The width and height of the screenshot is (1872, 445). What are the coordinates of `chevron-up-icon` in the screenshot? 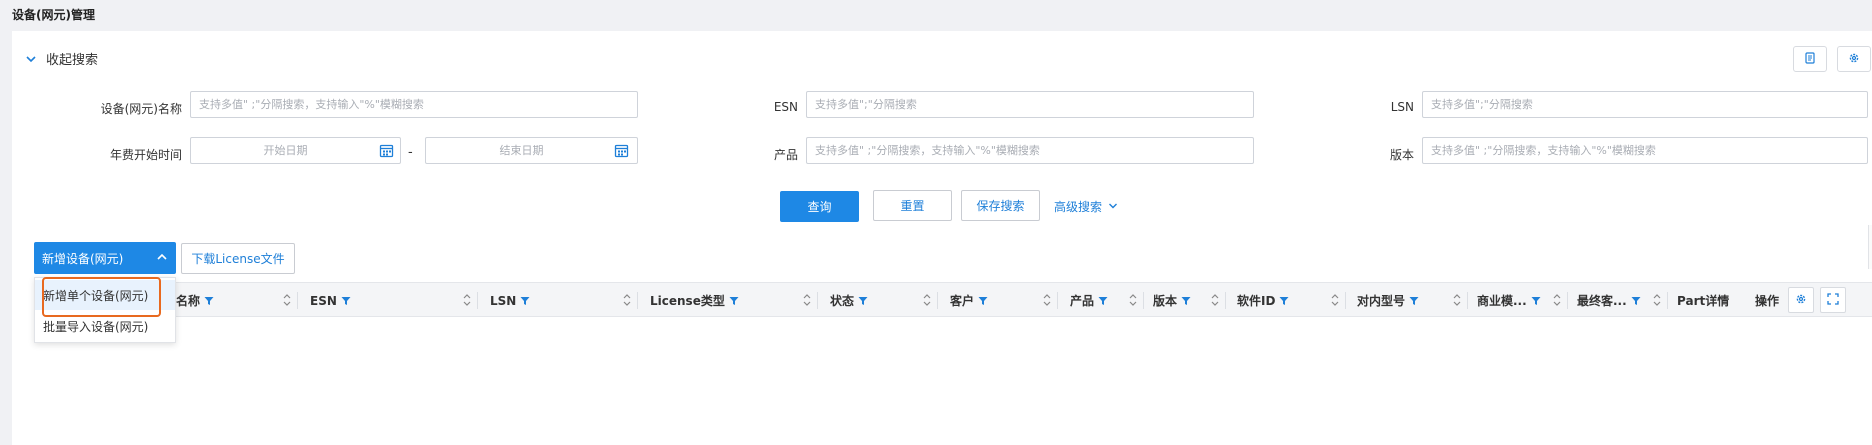 It's located at (162, 258).